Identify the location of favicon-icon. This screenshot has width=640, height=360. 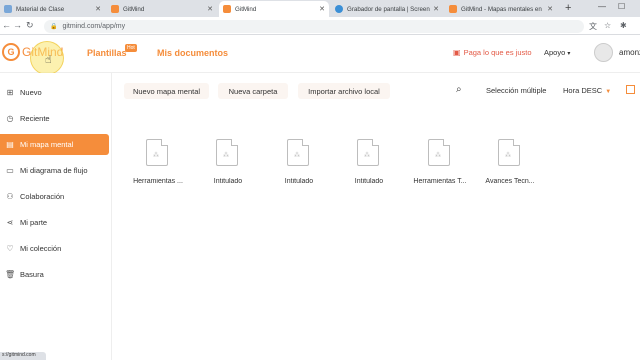
(8, 9).